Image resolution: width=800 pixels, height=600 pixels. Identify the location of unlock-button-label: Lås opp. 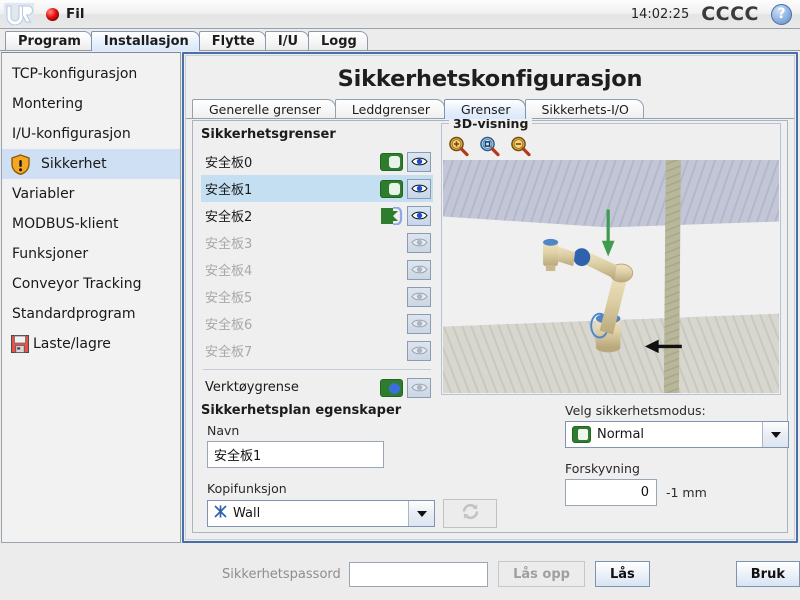
(541, 574).